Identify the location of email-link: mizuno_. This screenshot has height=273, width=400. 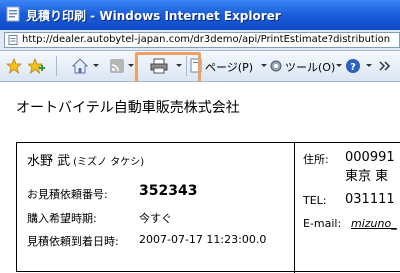
(374, 223).